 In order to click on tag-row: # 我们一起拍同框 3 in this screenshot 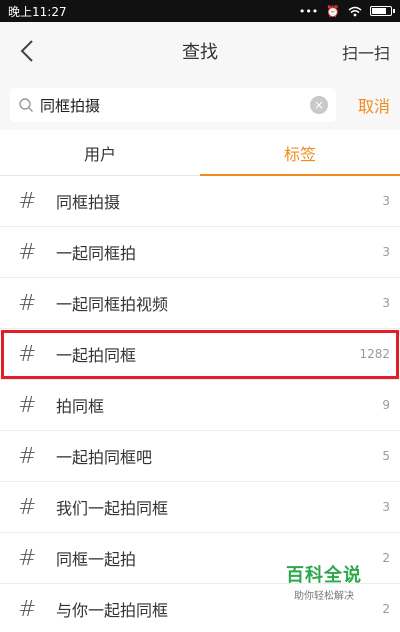, I will do `click(200, 507)`.